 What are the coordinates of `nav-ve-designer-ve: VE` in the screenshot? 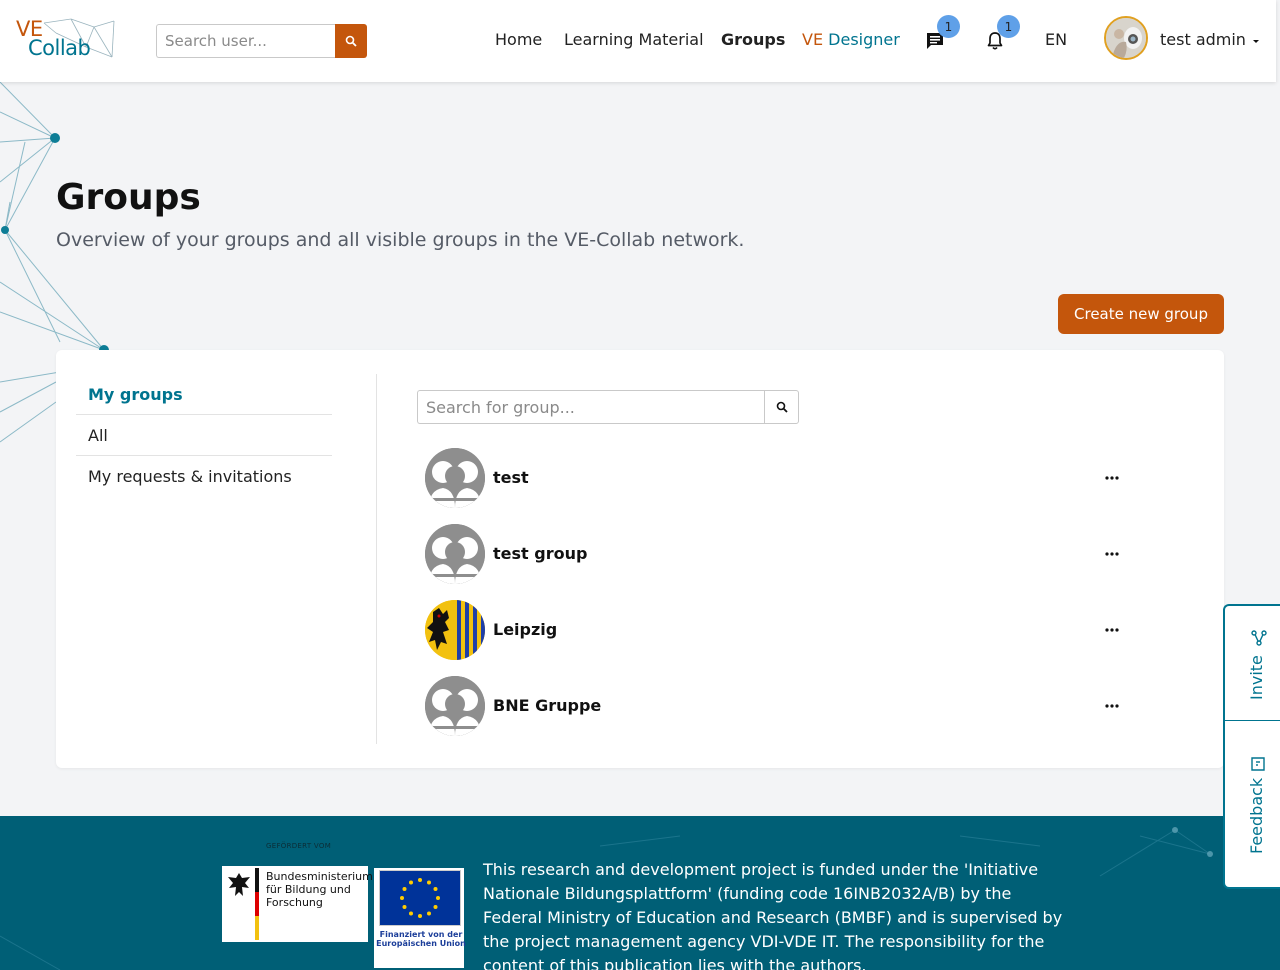 It's located at (813, 39).